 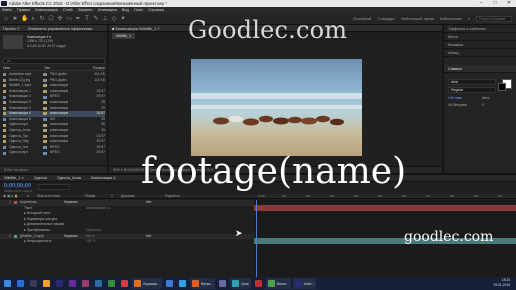 I want to click on rotate-tool-icon: ↻, so click(x=42, y=19).